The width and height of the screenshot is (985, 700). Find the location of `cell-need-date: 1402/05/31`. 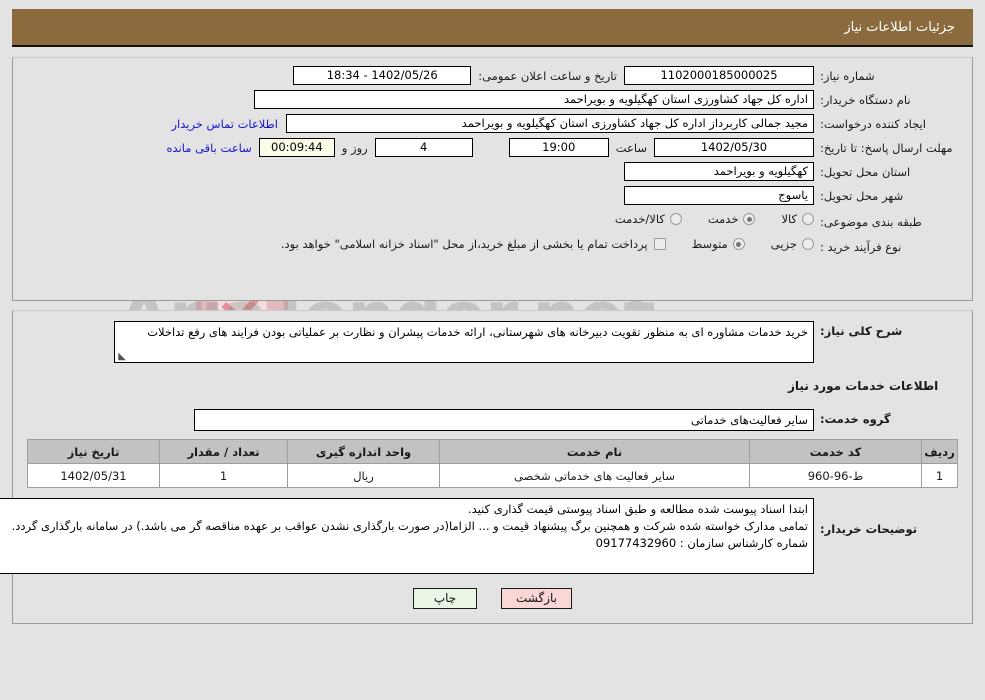

cell-need-date: 1402/05/31 is located at coordinates (93, 475).